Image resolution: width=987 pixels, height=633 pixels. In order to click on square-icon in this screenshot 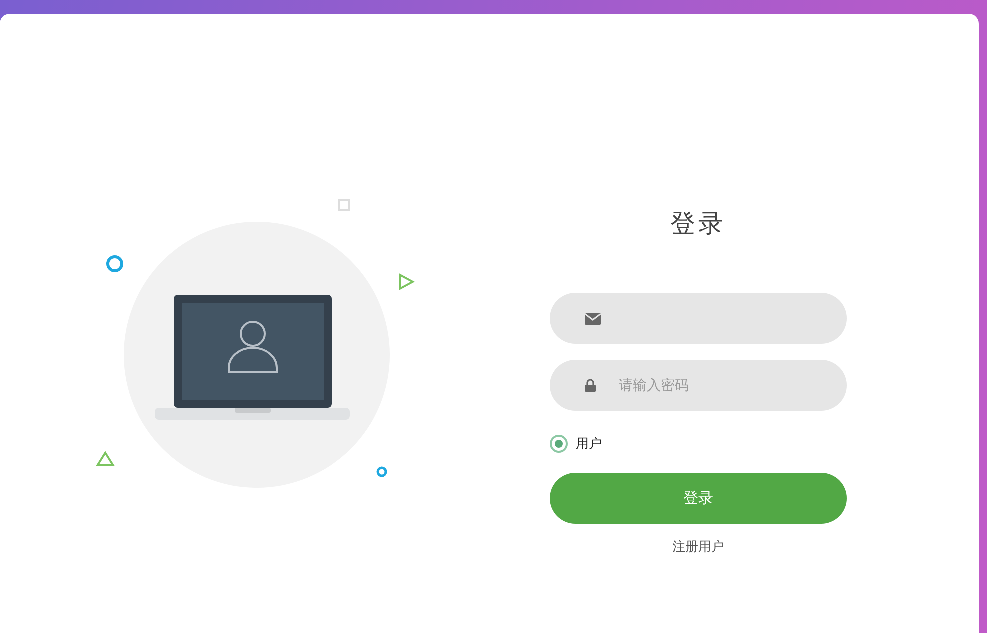, I will do `click(344, 205)`.